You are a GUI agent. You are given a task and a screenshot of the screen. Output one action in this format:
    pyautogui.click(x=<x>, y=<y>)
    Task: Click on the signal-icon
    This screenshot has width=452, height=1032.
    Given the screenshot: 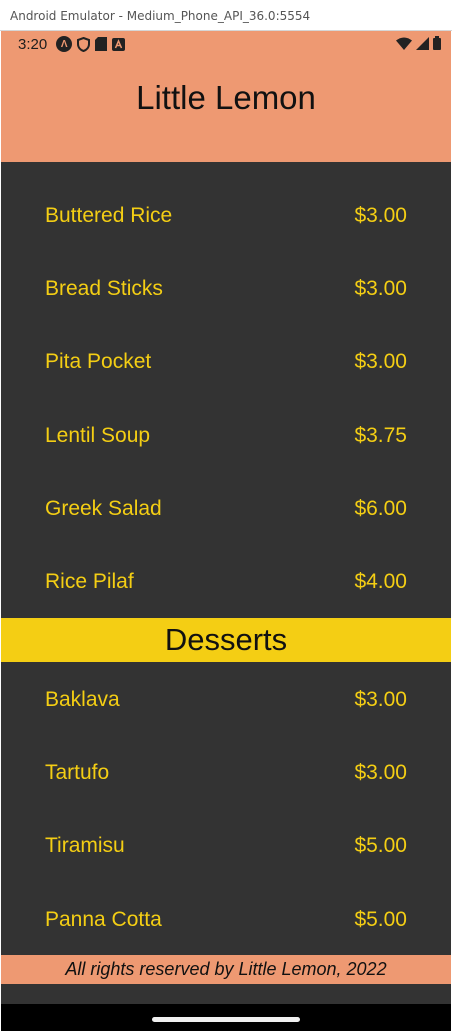 What is the action you would take?
    pyautogui.click(x=422, y=45)
    